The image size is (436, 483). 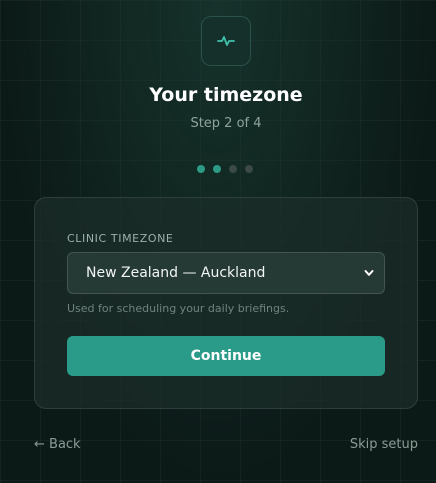 I want to click on step-indicator-text: Step 2 of 4, so click(x=226, y=123).